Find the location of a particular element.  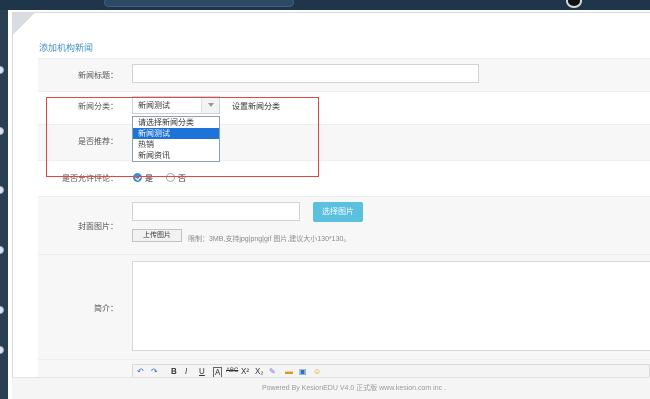

choose-image-button: 选择图片 is located at coordinates (338, 212).